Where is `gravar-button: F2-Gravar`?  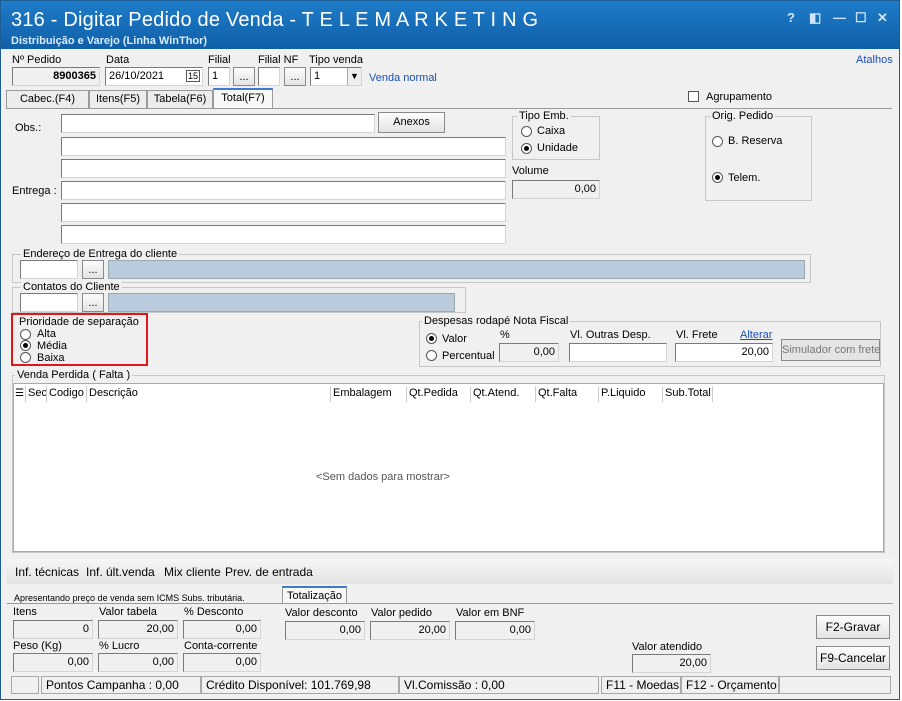
gravar-button: F2-Gravar is located at coordinates (853, 627).